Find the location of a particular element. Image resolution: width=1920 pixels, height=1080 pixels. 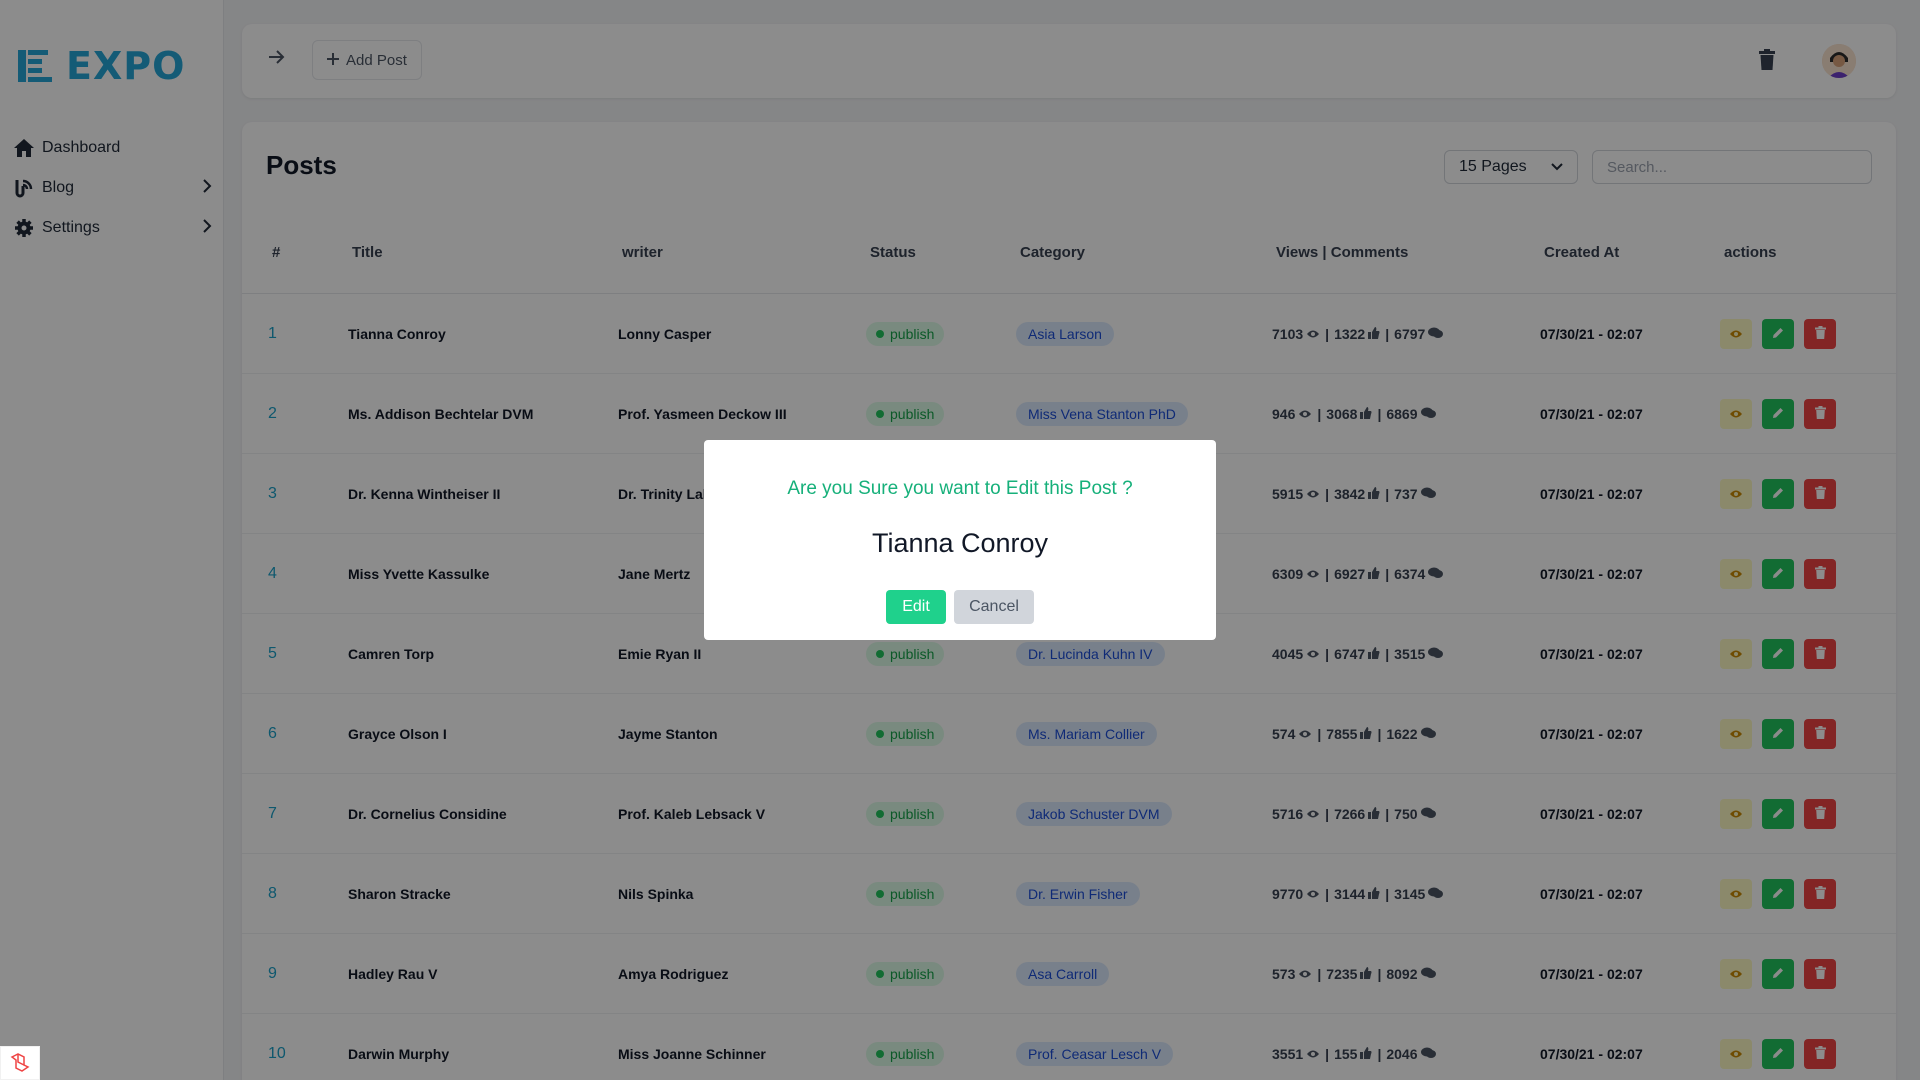

confirm-edit-button: Edit is located at coordinates (916, 607).